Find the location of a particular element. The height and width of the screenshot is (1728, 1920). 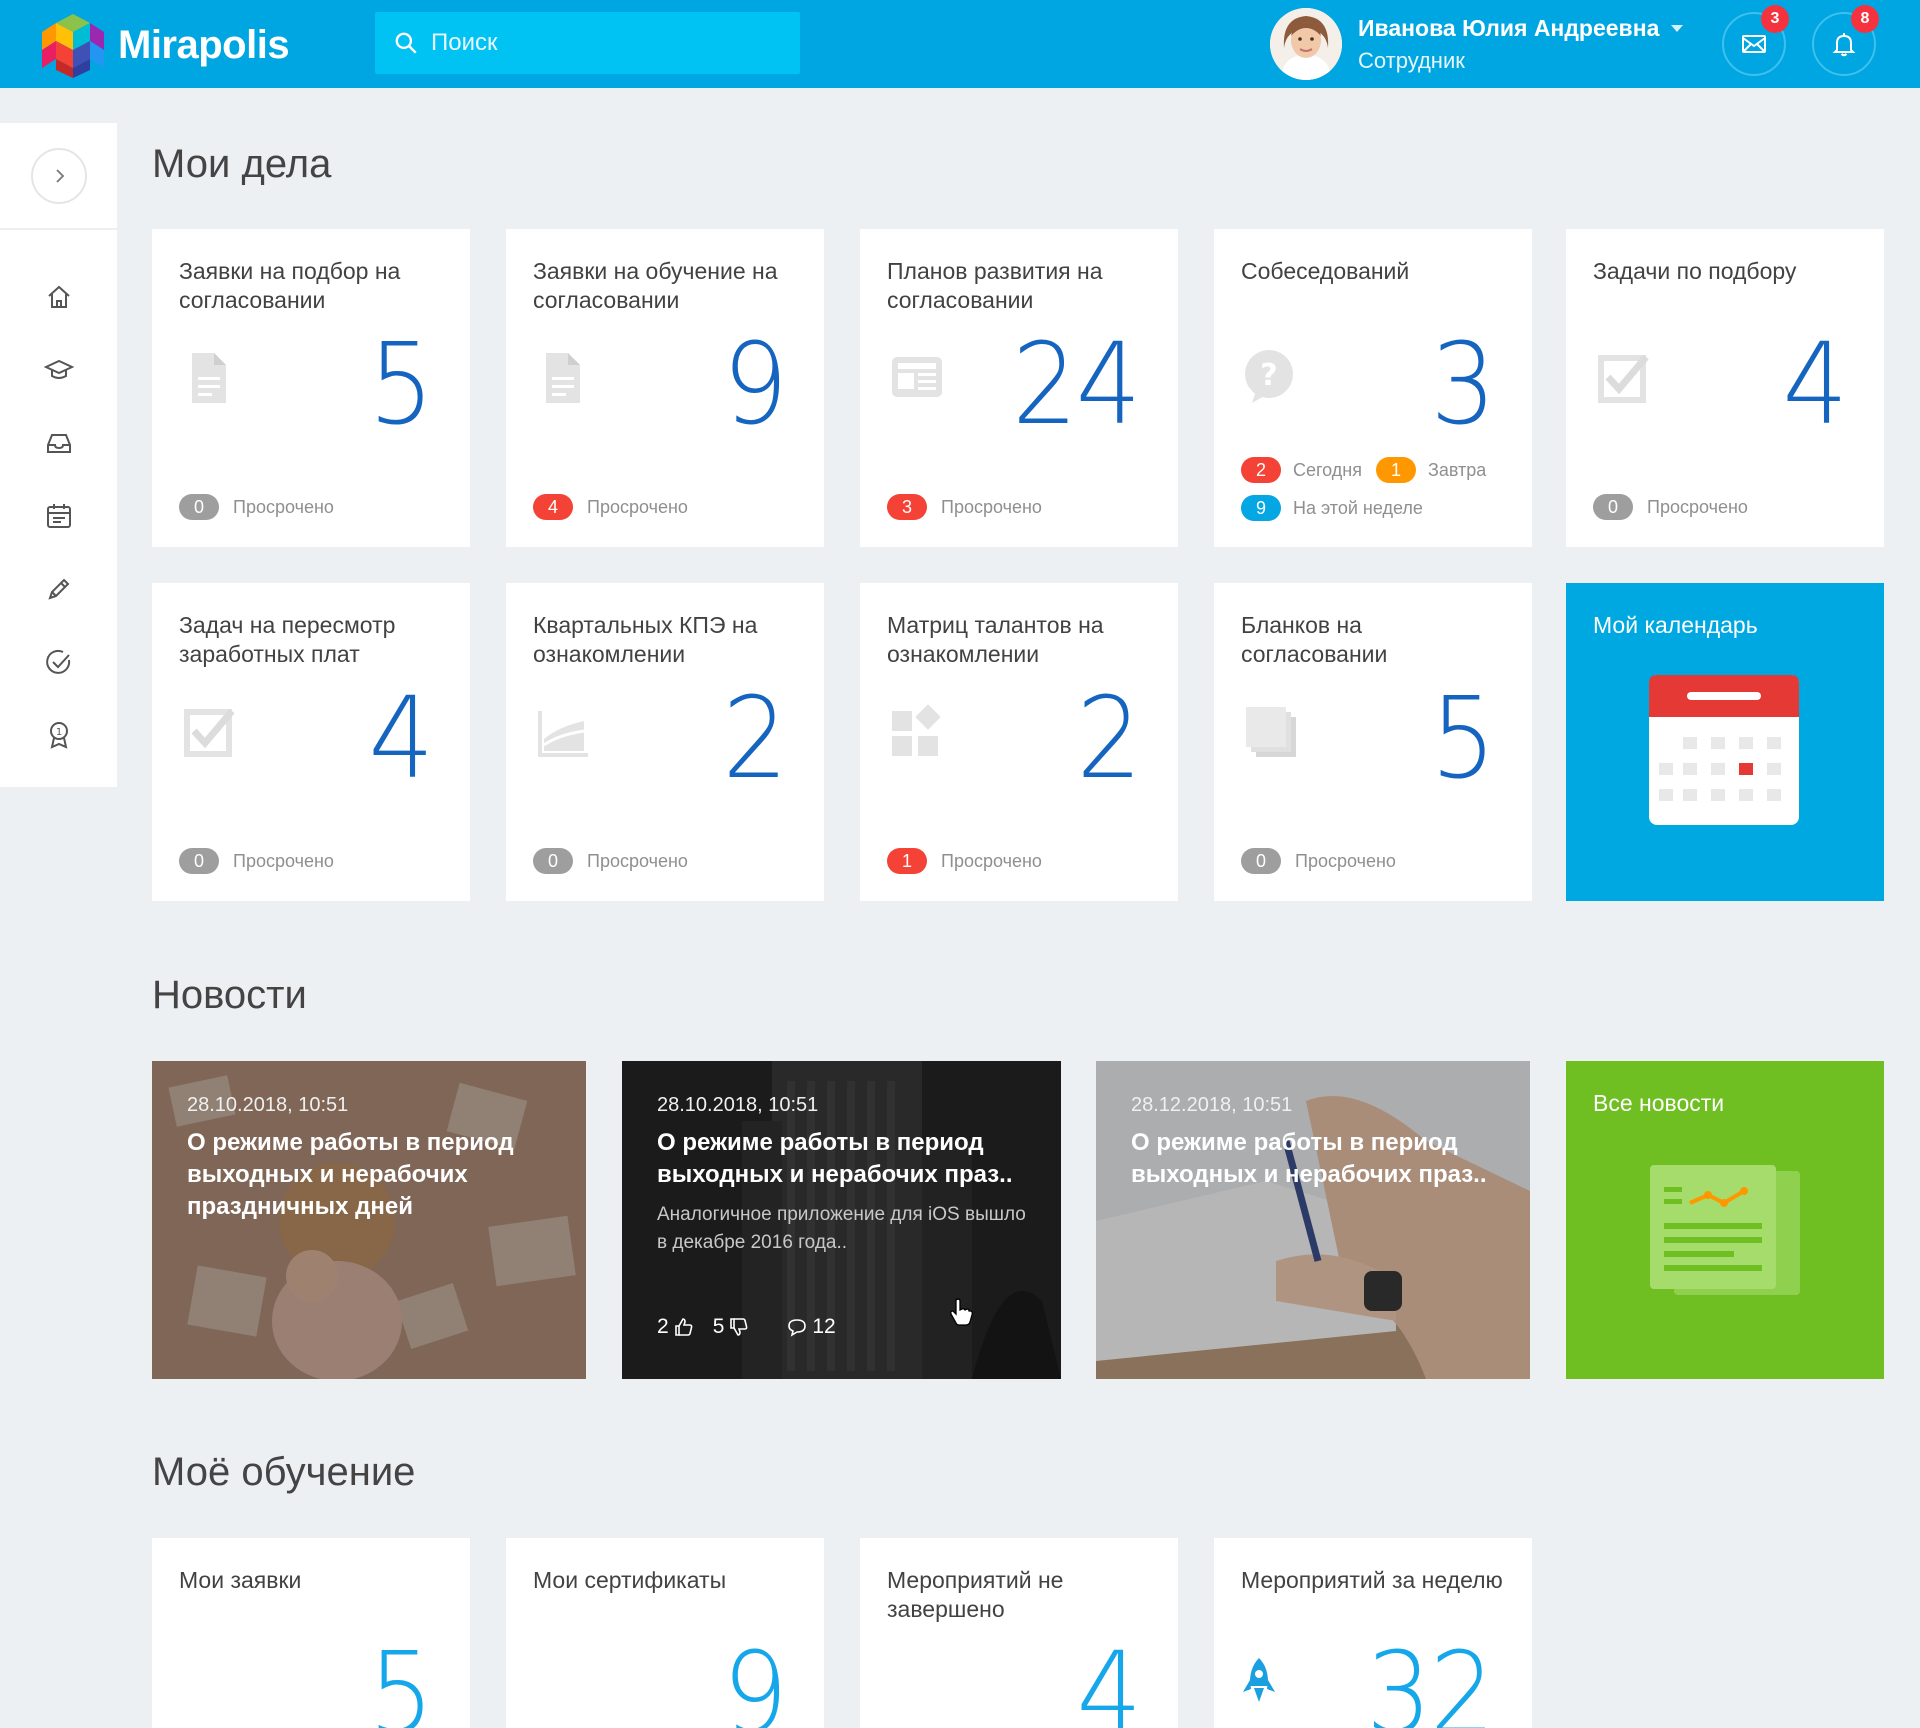

inbox-icon is located at coordinates (58, 443).